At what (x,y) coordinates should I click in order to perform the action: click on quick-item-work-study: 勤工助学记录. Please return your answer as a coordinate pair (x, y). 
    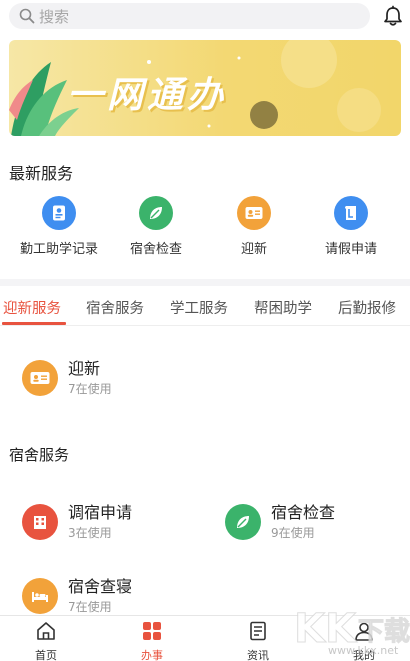
    Looking at the image, I should click on (59, 226).